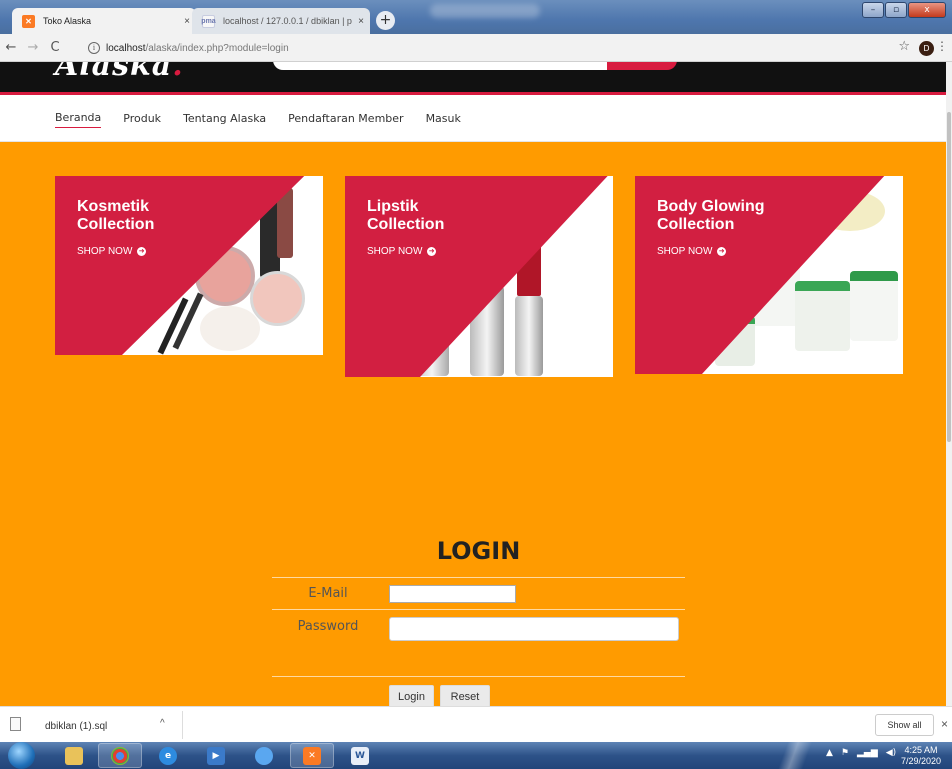  I want to click on windows-taskbar: e ▶ ✕ W ▲ ⚑ ▂▄▆ ◀) 4:25 AM 7/29/2020, so click(476, 755).